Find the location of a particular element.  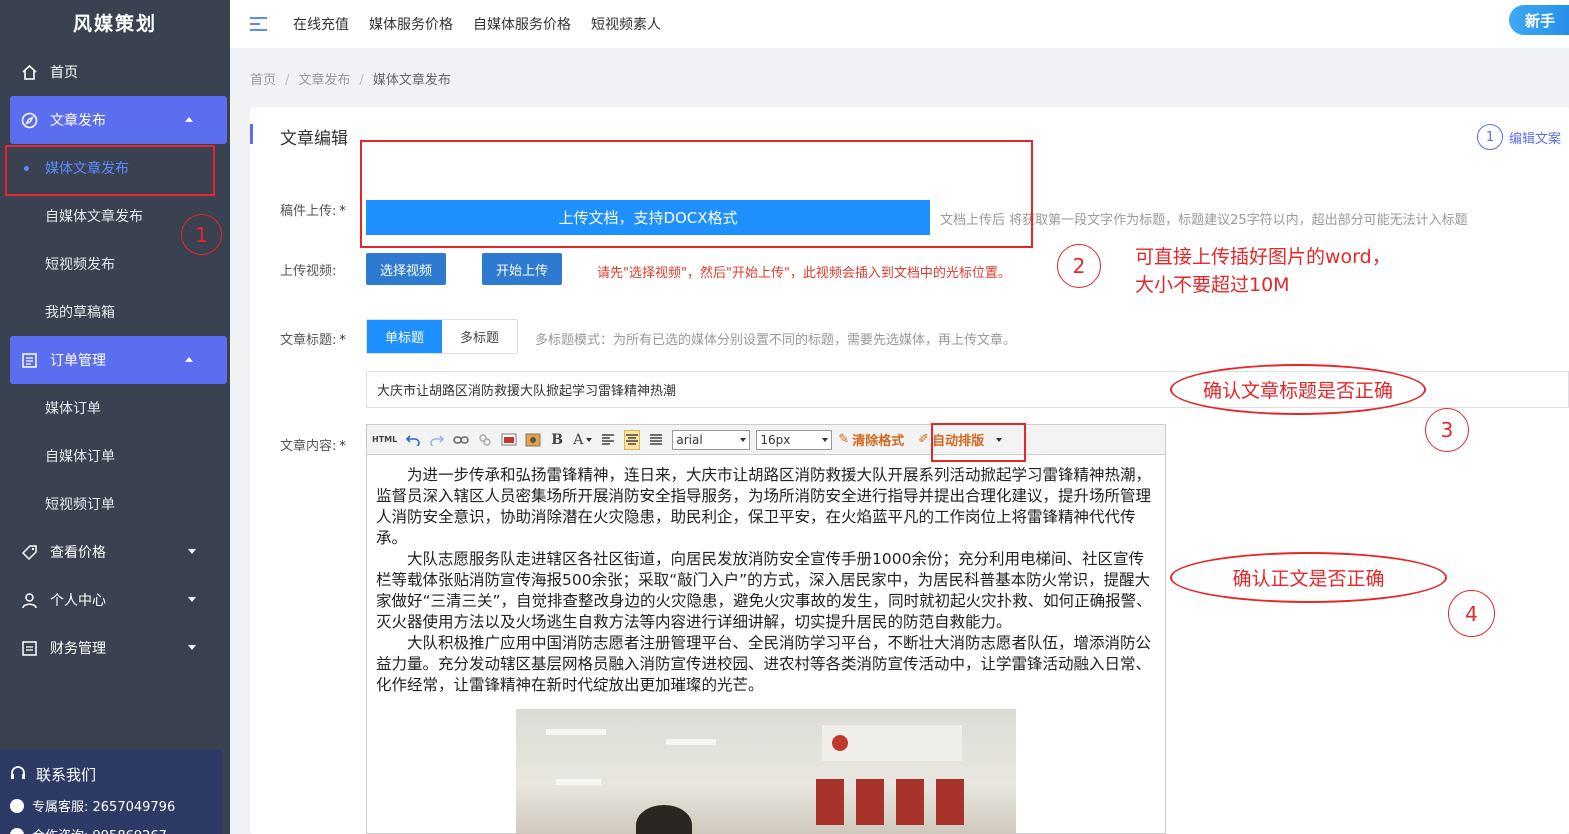

single-title-tab: 单标题 is located at coordinates (404, 336).